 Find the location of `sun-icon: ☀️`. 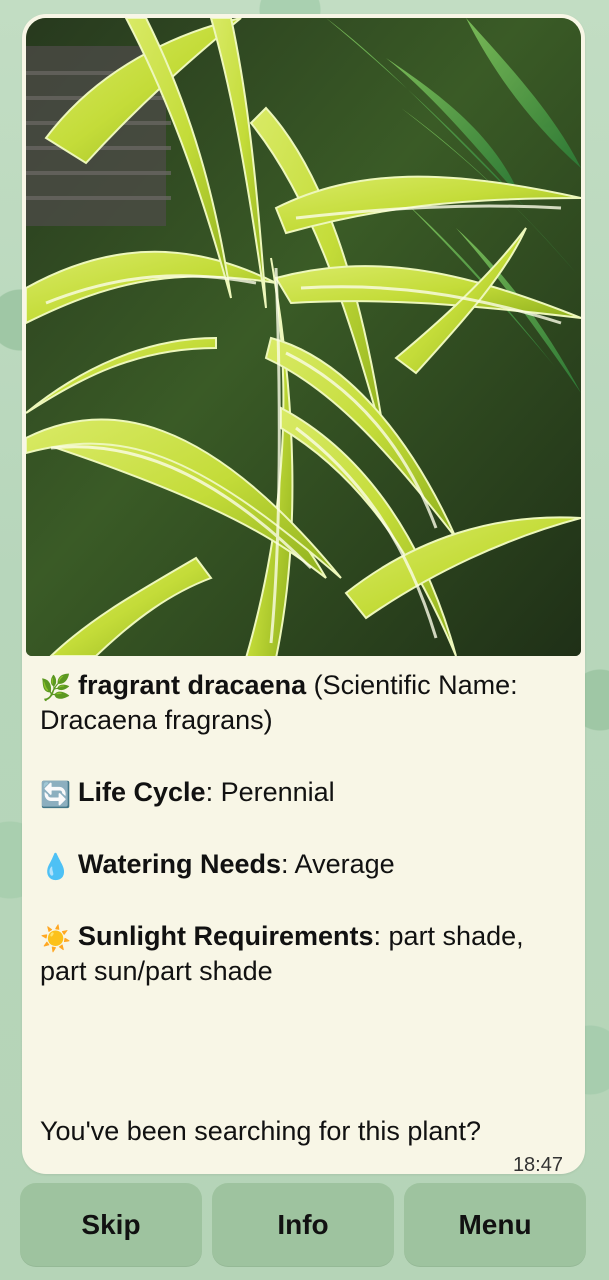

sun-icon: ☀️ is located at coordinates (56, 939).